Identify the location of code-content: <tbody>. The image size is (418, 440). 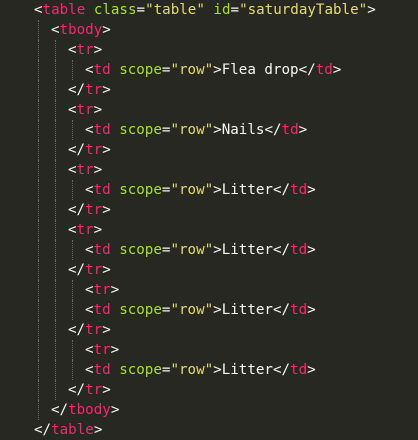
(81, 30).